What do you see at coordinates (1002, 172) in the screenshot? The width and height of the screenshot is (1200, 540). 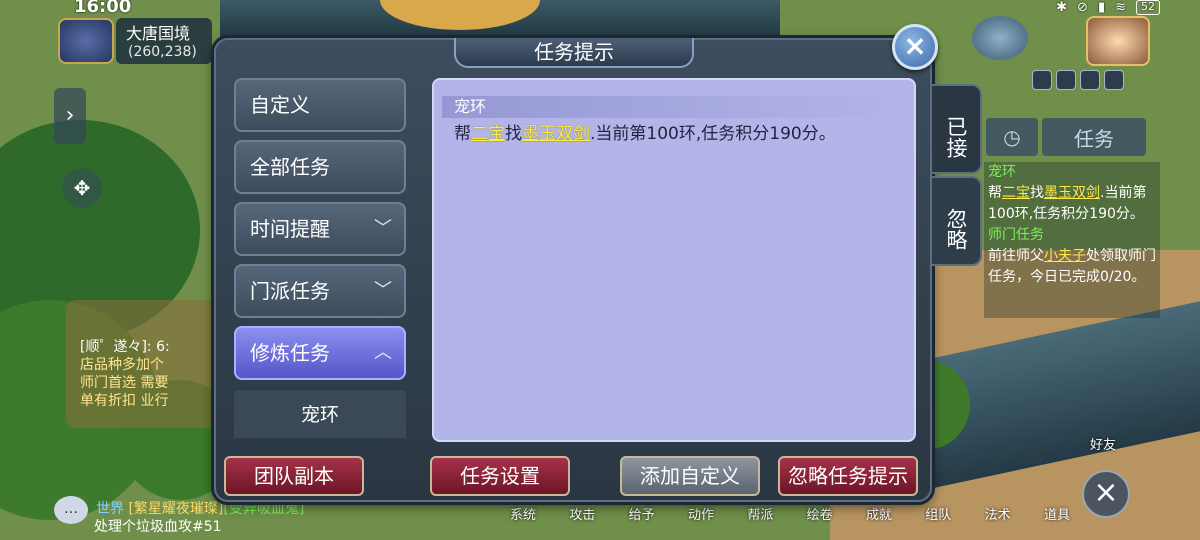 I see `tracked-task-title: 宠环` at bounding box center [1002, 172].